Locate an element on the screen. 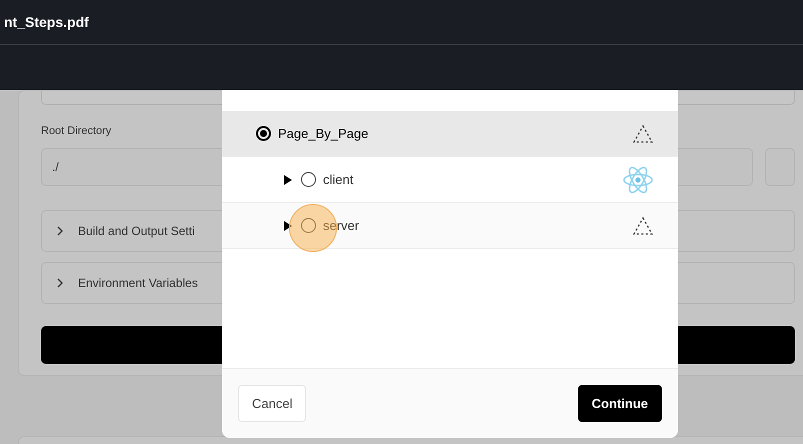 The height and width of the screenshot is (444, 803). window-title: nt_Steps.pdf is located at coordinates (46, 22).